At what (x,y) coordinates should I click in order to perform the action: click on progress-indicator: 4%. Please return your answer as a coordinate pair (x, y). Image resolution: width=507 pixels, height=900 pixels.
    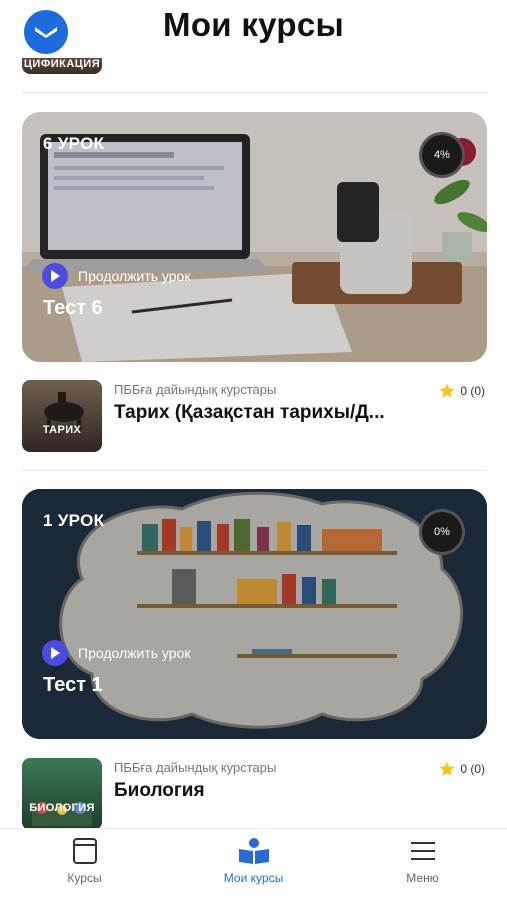
    Looking at the image, I should click on (442, 155).